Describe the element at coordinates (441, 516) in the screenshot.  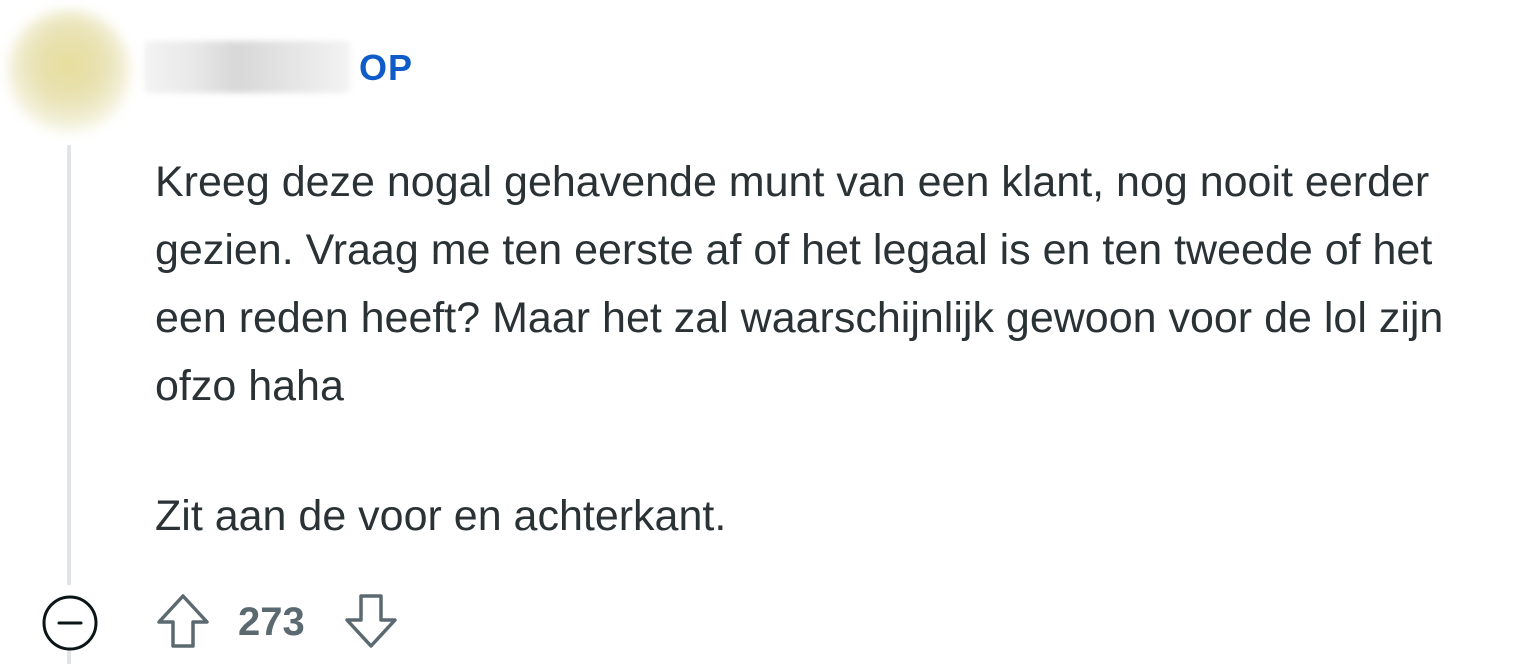
I see `comment-paragraph: Zit aan de voor en achterkant.` at that location.